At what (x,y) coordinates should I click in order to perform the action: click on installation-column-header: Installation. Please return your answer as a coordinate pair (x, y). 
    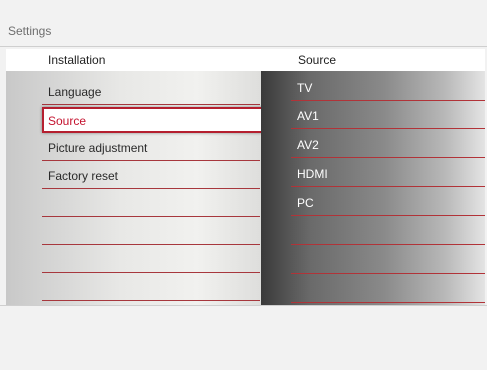
    Looking at the image, I should click on (77, 60).